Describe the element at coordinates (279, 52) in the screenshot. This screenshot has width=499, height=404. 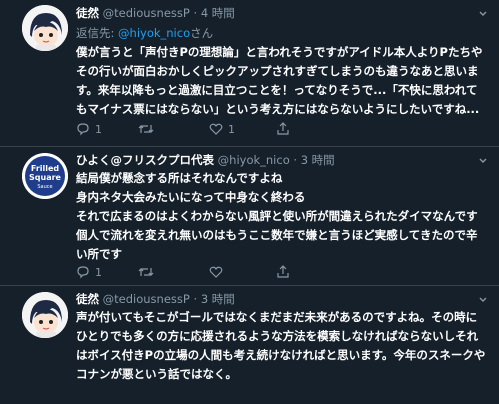
I see `tweet-text-line: 僕が言うと「声付きPの理想論」と言われそうですがアイドル本人よりPたちや` at that location.